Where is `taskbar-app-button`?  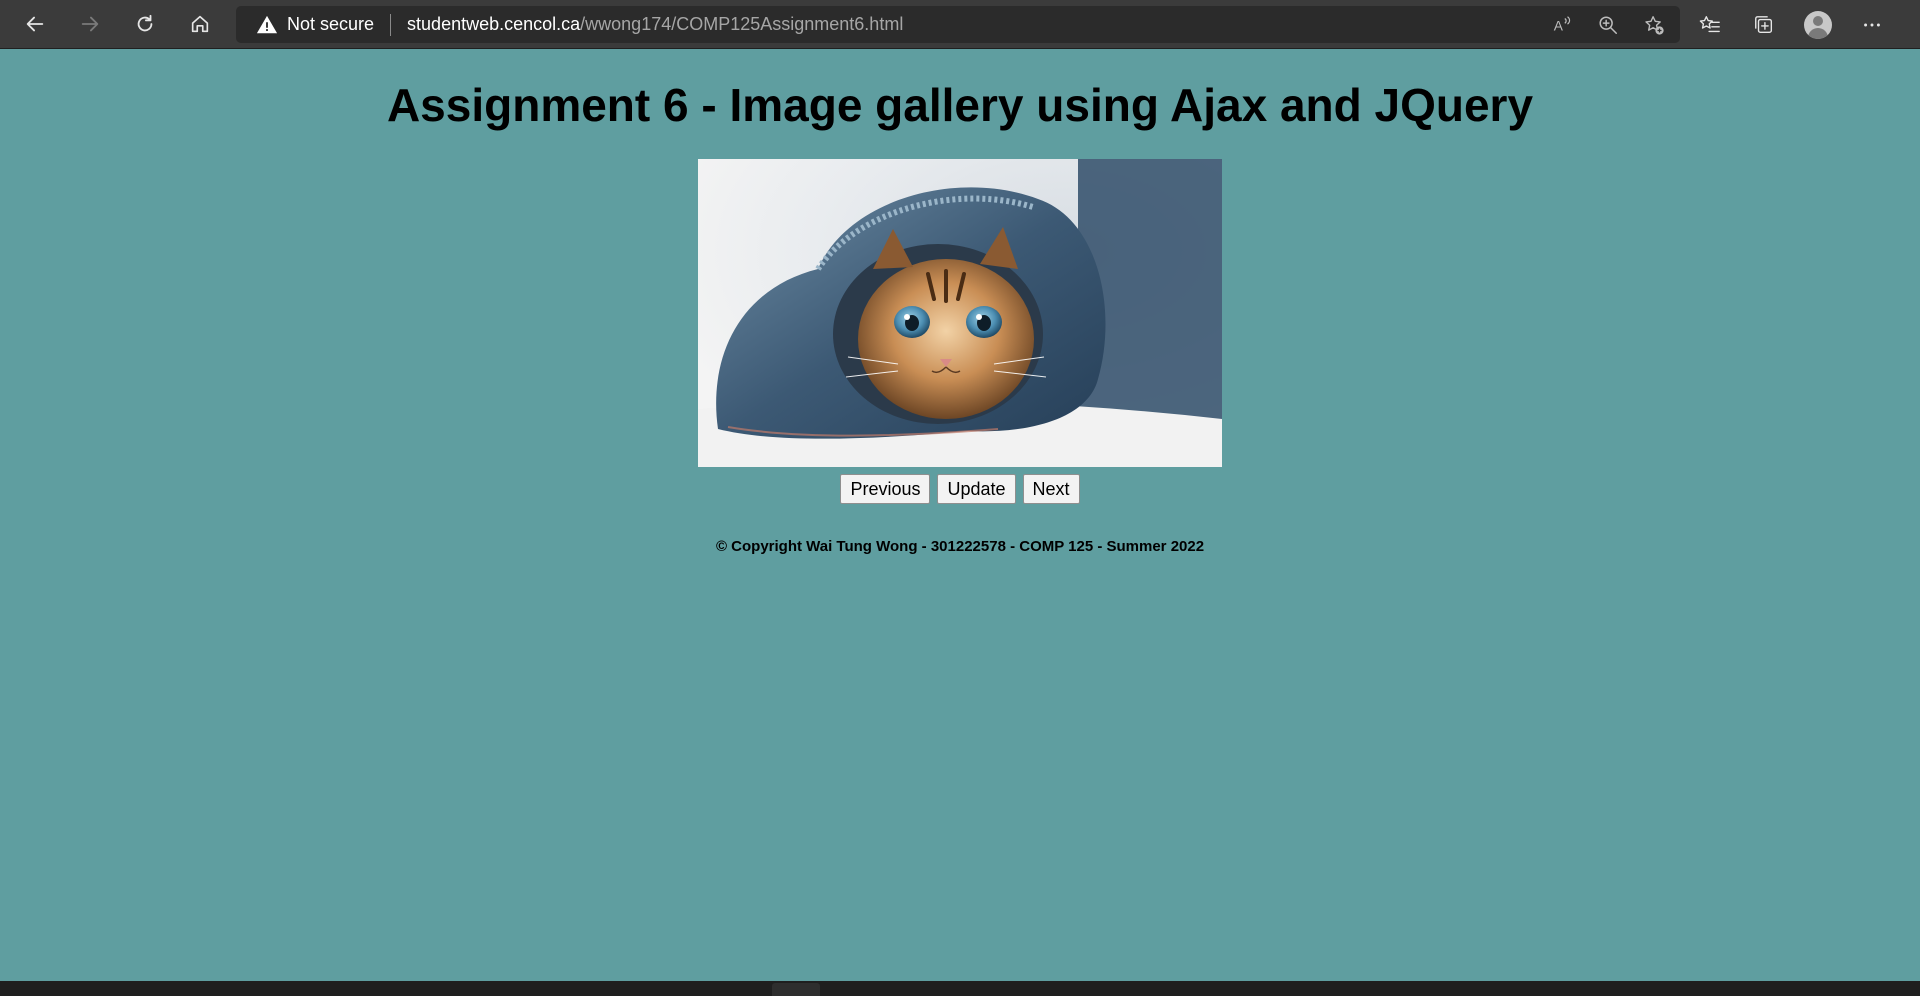 taskbar-app-button is located at coordinates (796, 989).